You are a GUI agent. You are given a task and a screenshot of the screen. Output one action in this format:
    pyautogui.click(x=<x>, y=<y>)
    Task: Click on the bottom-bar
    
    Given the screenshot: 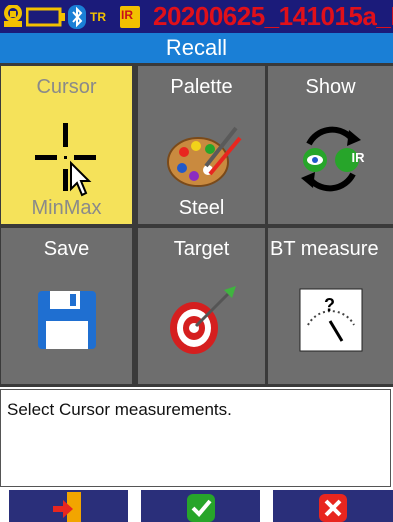 What is the action you would take?
    pyautogui.click(x=196, y=506)
    